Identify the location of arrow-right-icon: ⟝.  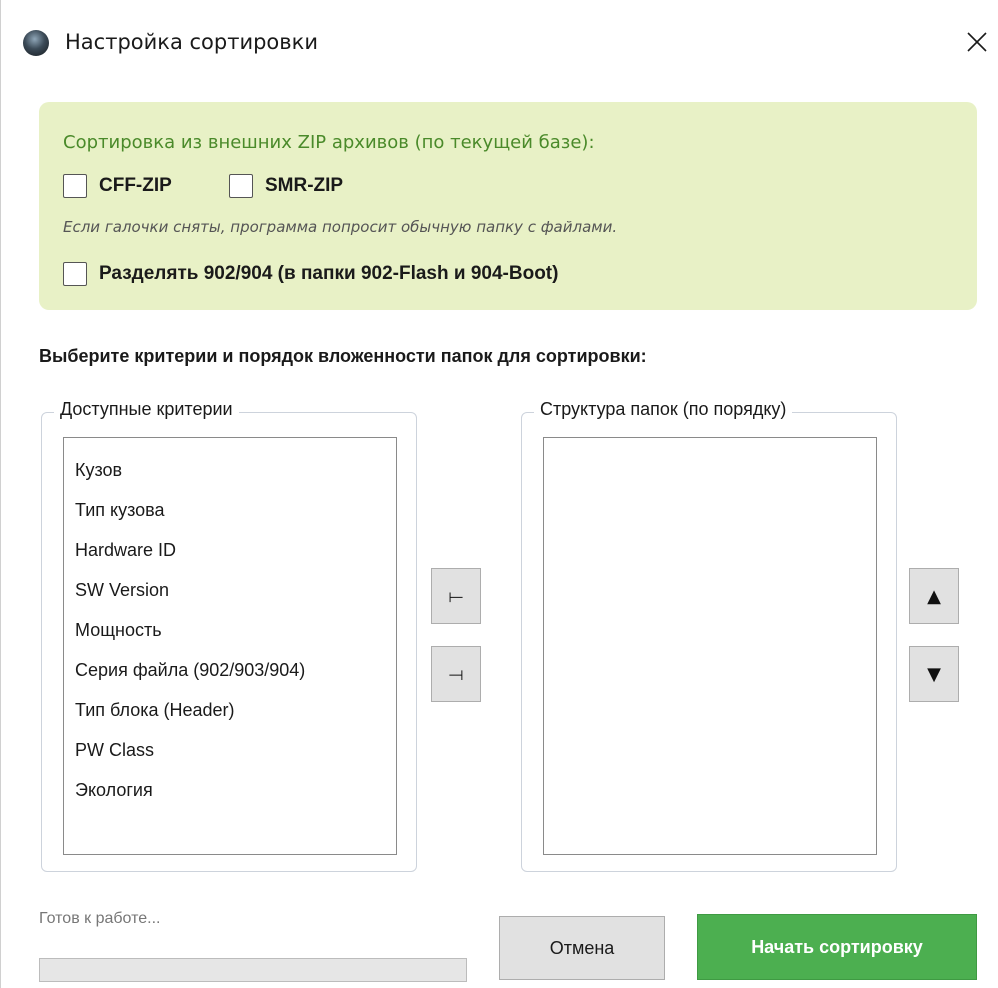
(456, 596).